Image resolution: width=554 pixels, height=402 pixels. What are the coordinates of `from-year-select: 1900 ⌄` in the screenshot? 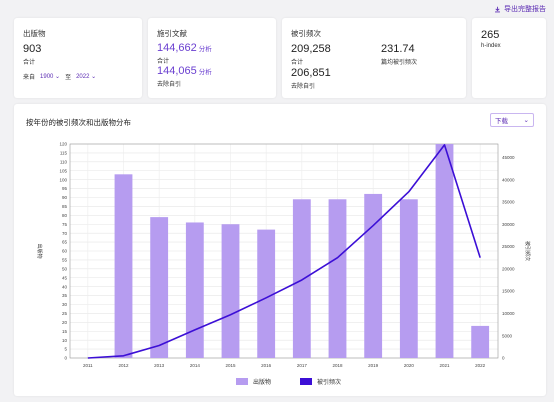 It's located at (50, 76).